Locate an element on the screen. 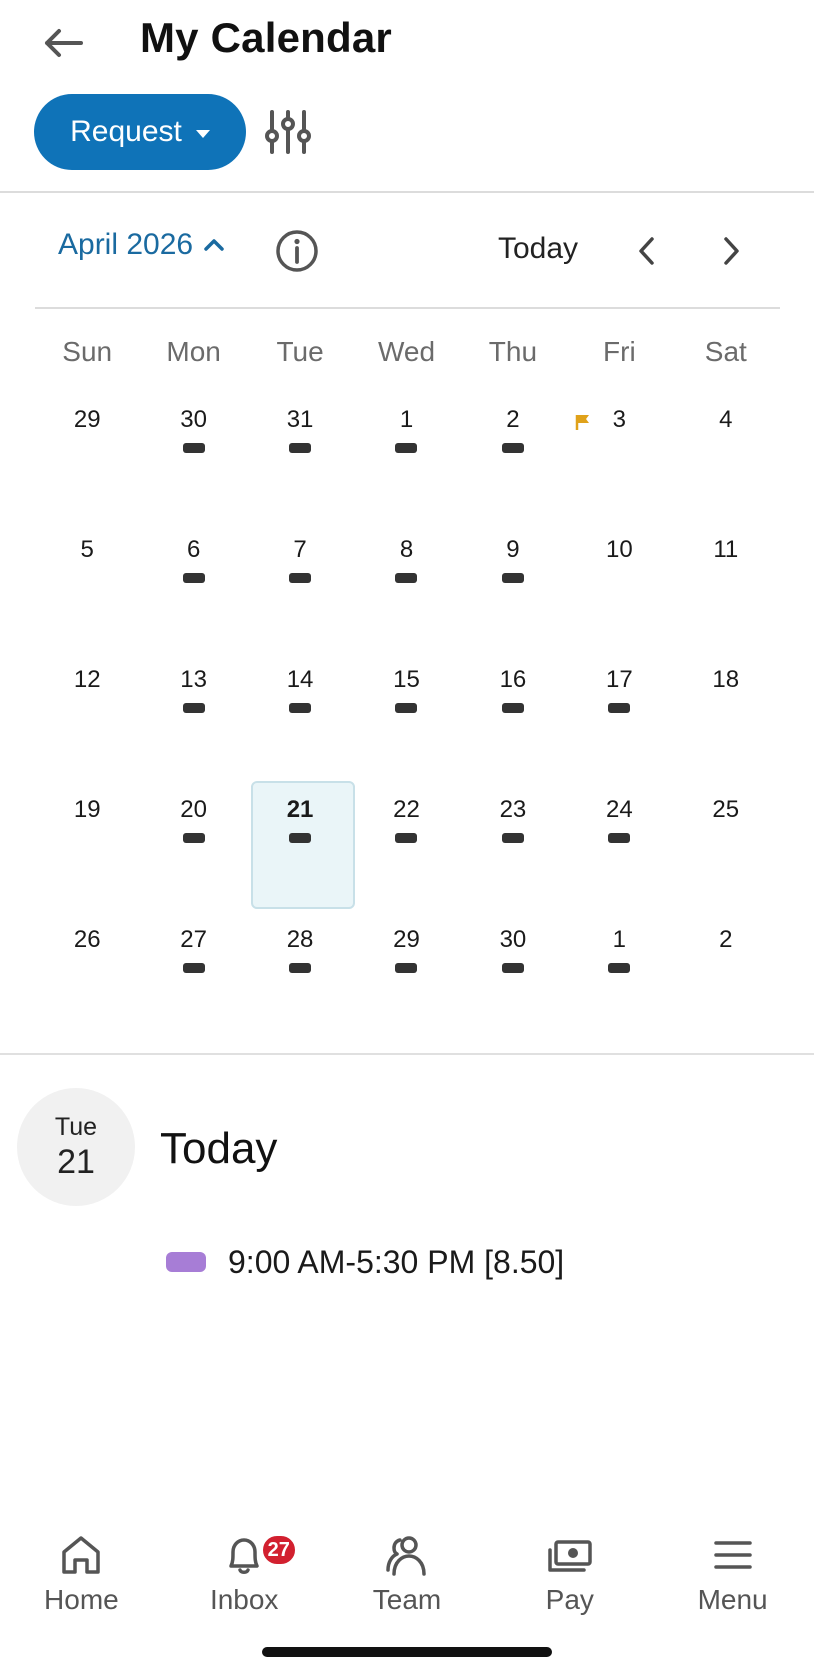  month-picker-toggle: April 2026 is located at coordinates (141, 245).